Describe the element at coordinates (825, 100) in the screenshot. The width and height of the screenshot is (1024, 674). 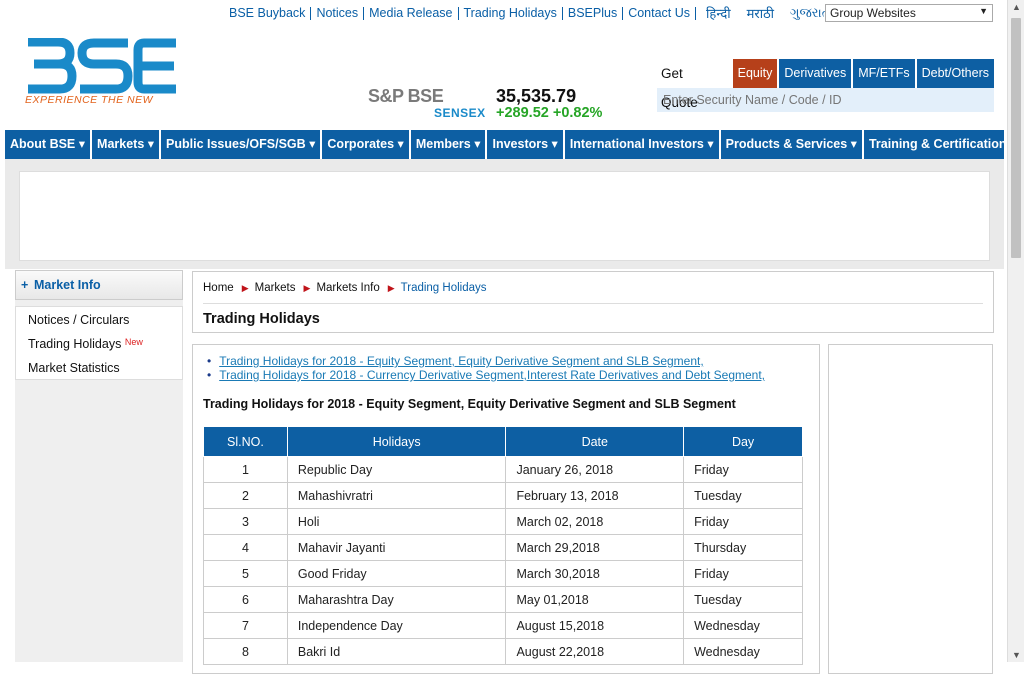
I see `security-search-input` at that location.